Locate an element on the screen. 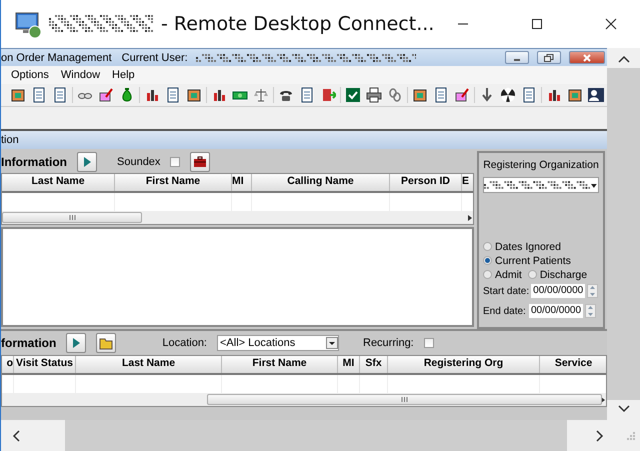 This screenshot has width=640, height=451. column-header: Person ID is located at coordinates (426, 182).